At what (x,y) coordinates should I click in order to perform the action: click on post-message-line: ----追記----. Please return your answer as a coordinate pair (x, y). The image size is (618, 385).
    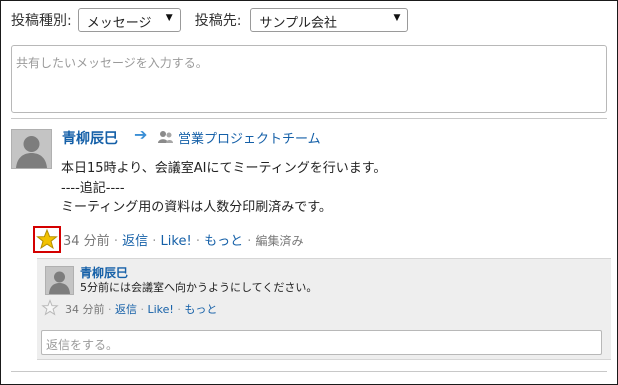
    Looking at the image, I should click on (93, 188).